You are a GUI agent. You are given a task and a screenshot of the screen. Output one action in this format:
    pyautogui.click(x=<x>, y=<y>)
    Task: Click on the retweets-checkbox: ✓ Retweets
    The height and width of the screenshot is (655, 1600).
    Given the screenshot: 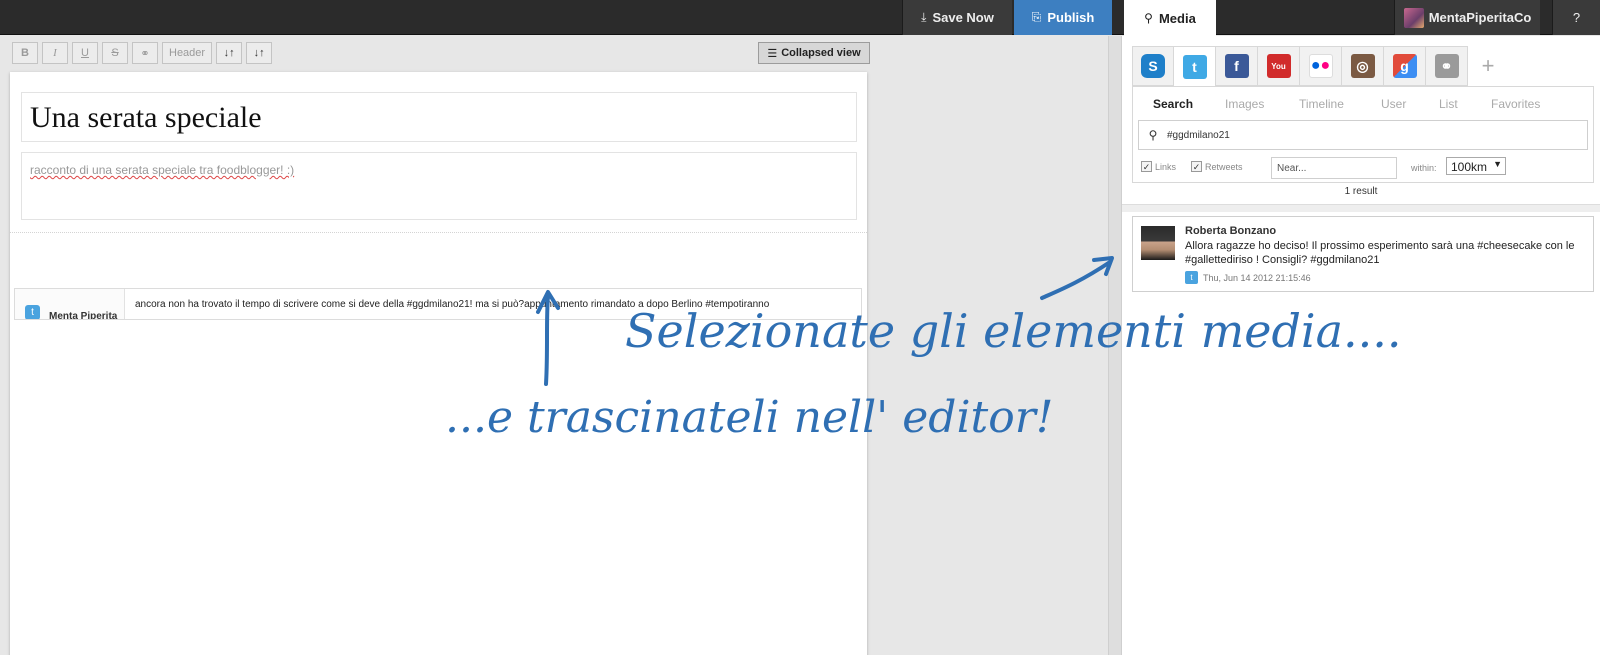 What is the action you would take?
    pyautogui.click(x=1217, y=166)
    